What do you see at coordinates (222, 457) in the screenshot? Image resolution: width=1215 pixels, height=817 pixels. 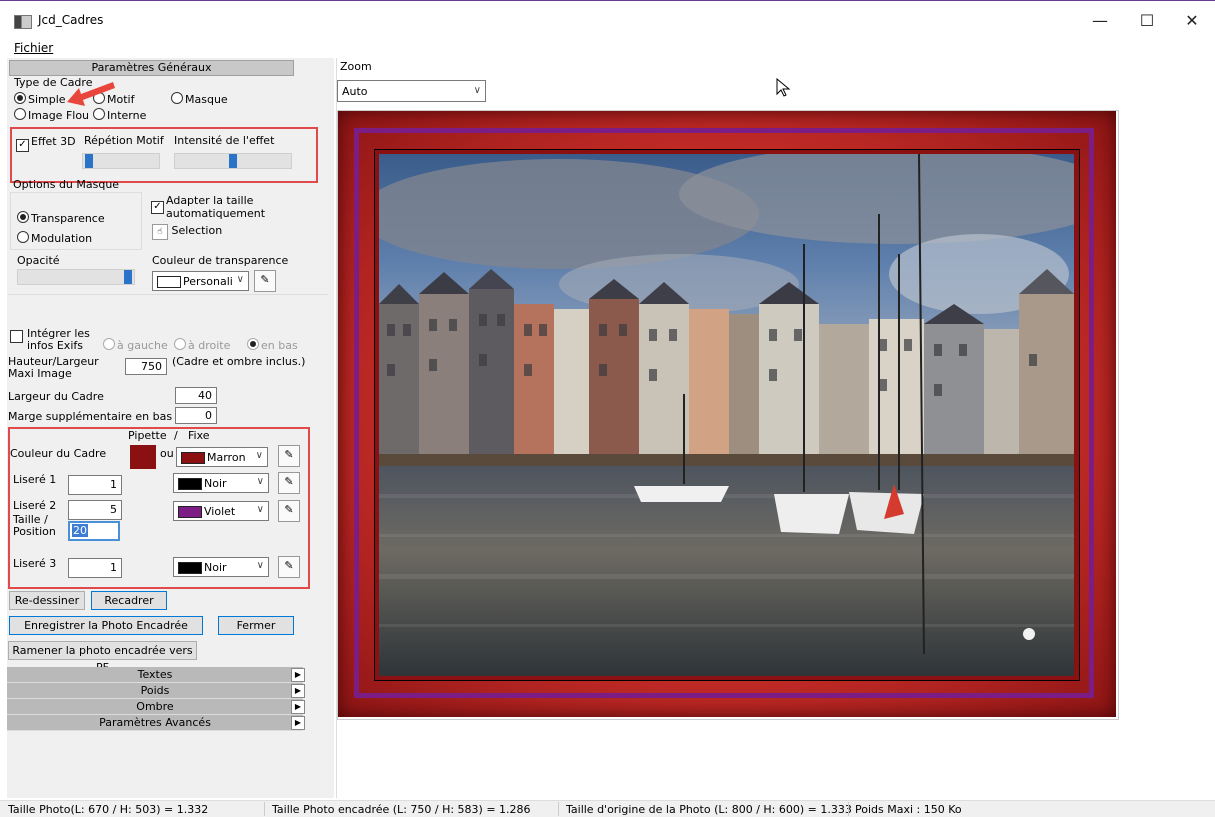 I see `frame-color-select: Marron ∨` at bounding box center [222, 457].